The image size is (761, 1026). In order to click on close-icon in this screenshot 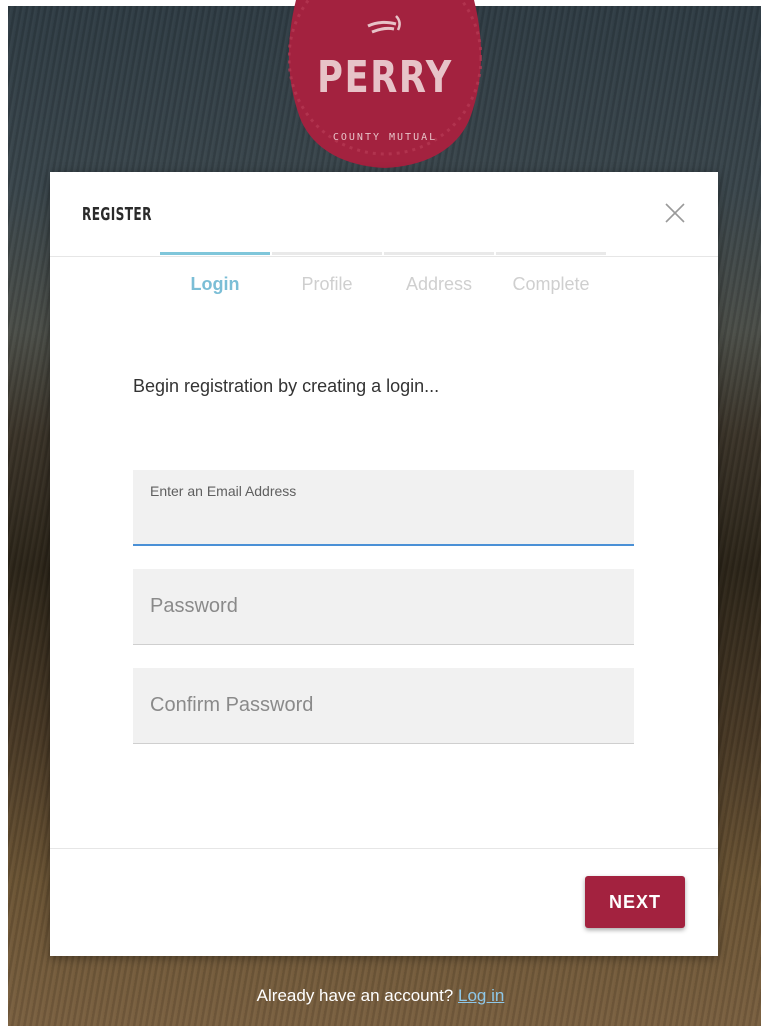, I will do `click(675, 213)`.